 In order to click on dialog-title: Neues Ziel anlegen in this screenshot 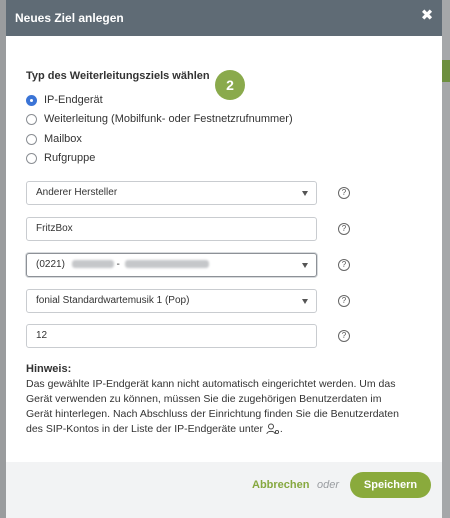, I will do `click(69, 18)`.